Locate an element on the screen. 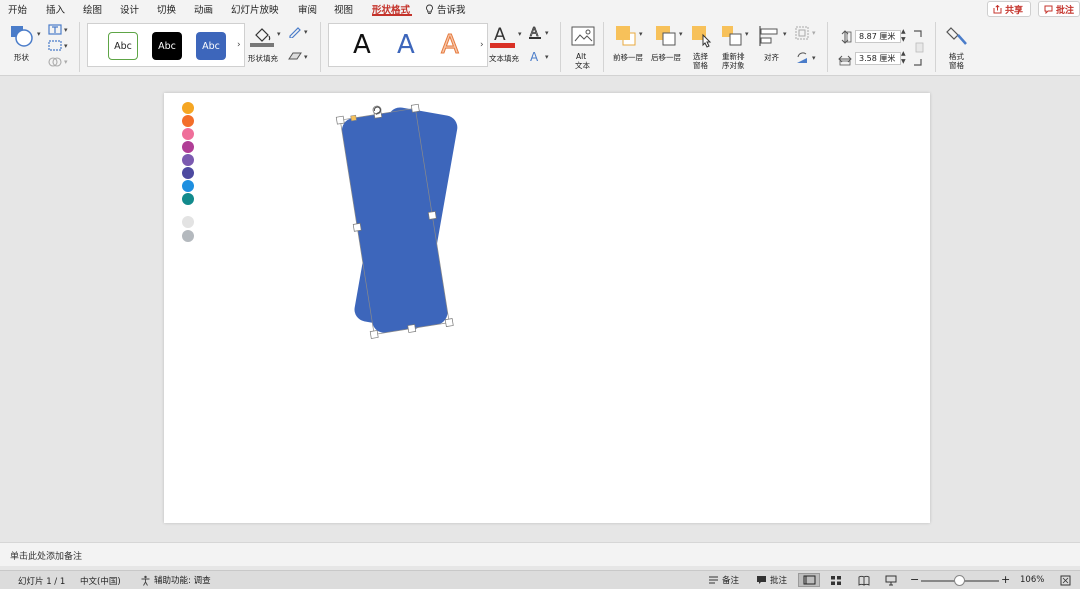  tab-home: 开始 is located at coordinates (17, 9).